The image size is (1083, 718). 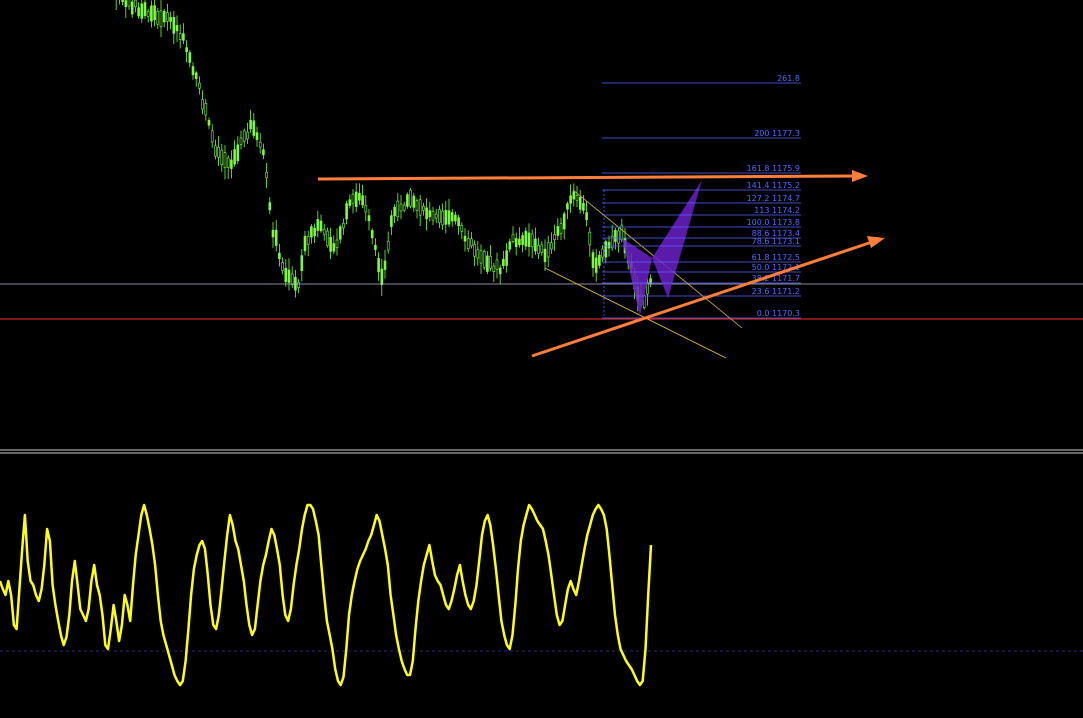 I want to click on fib-level-label: 113 1174.2, so click(x=777, y=210).